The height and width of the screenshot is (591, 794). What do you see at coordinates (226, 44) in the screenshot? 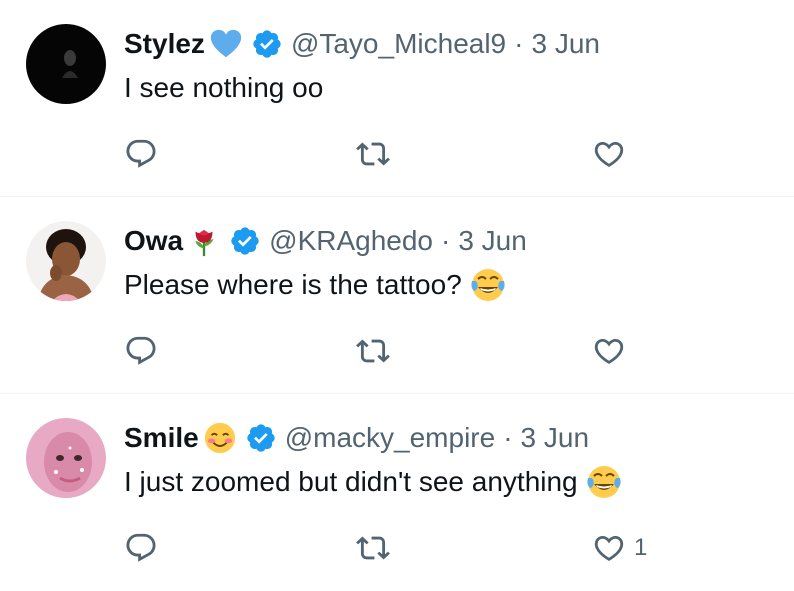
I see `blue-heart-icon` at bounding box center [226, 44].